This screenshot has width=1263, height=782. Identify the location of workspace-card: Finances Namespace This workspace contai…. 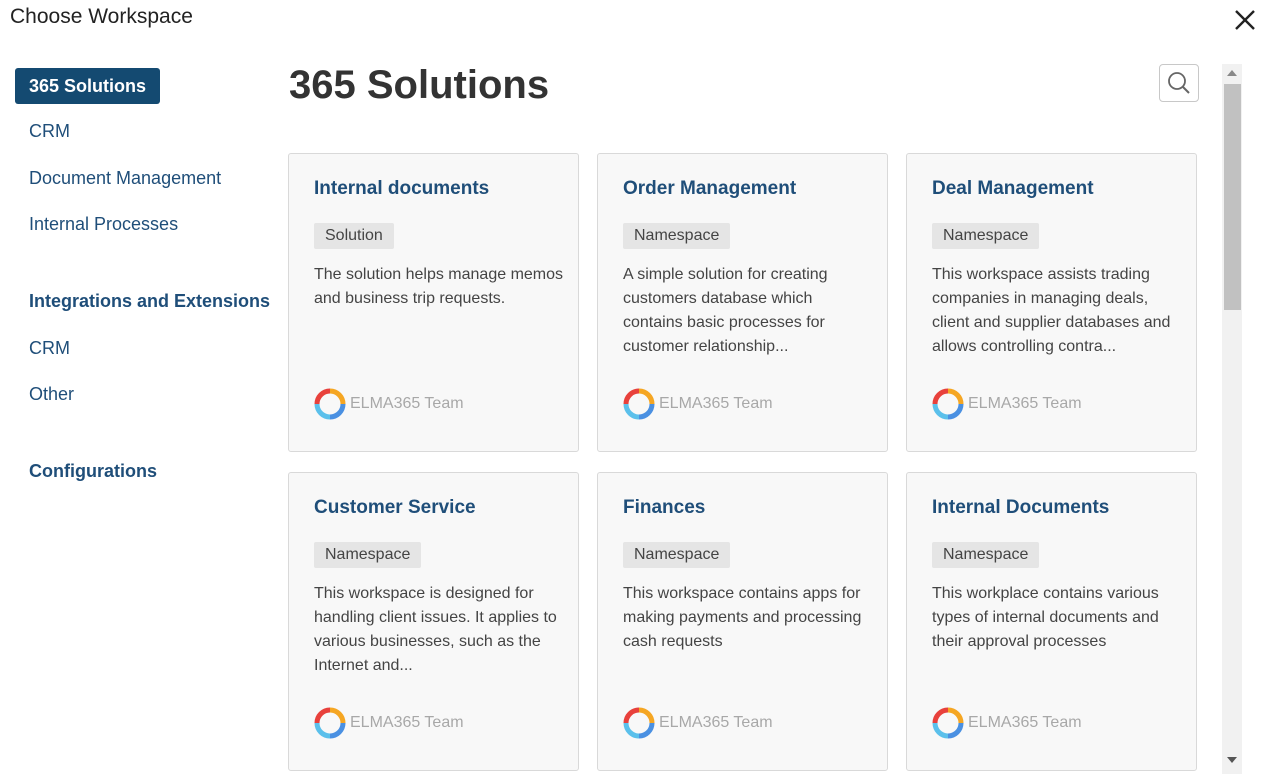
(742, 621).